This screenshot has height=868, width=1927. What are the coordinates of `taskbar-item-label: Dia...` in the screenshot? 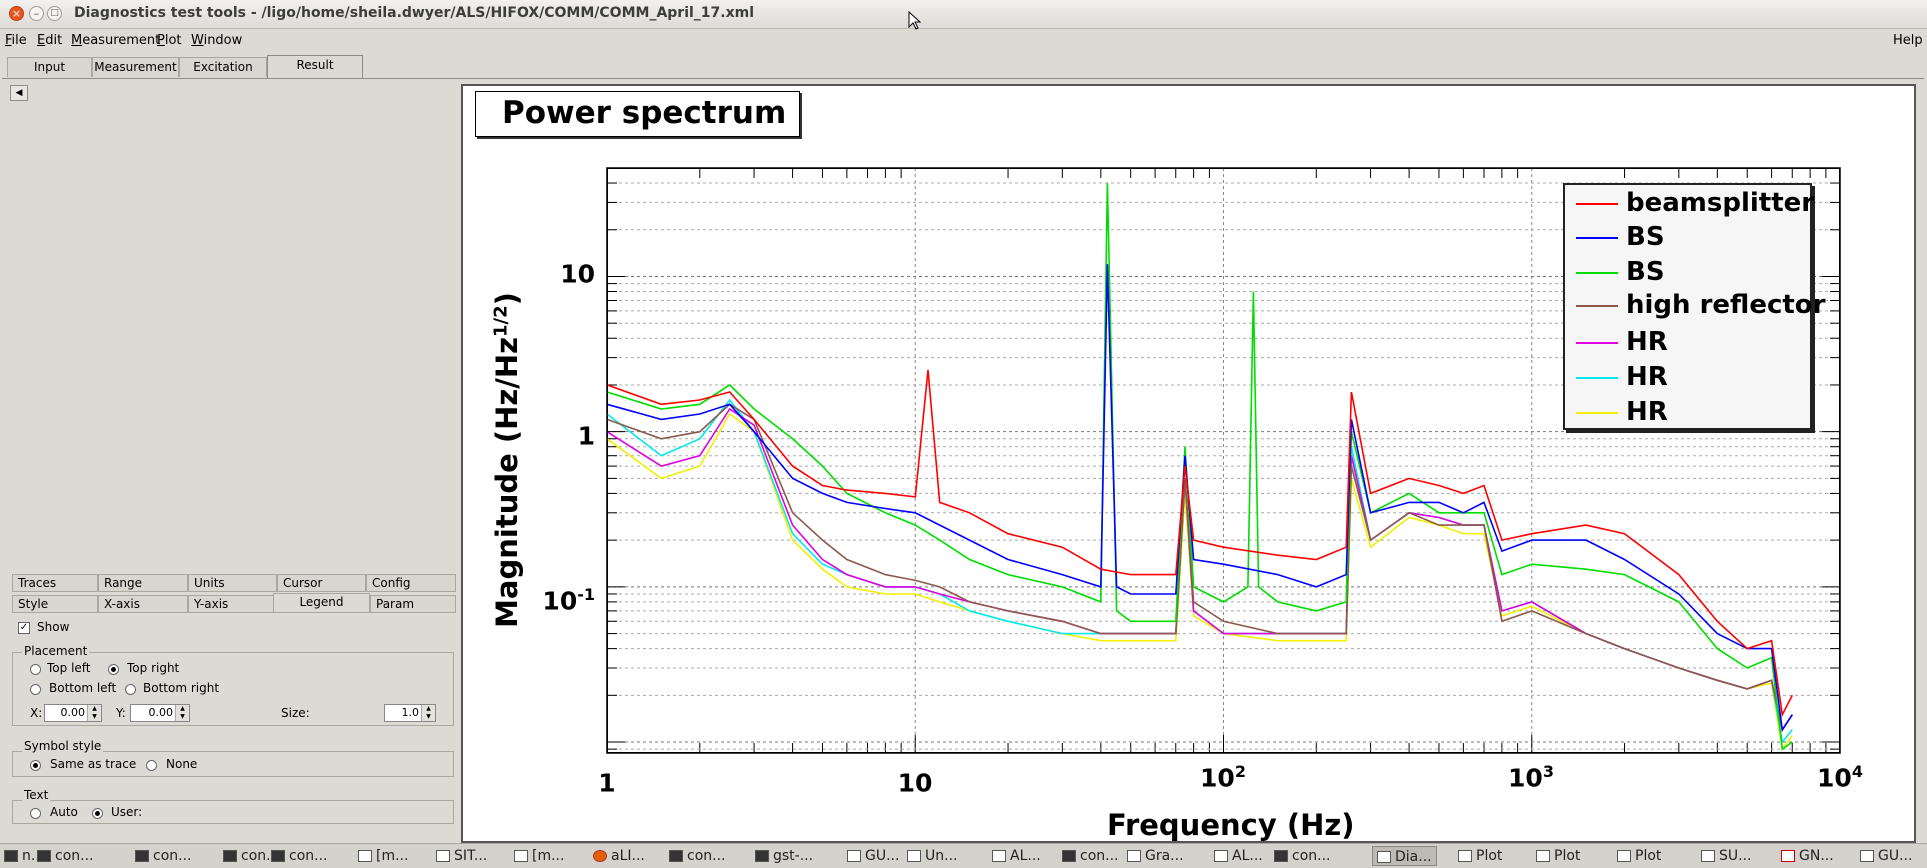 It's located at (1413, 857).